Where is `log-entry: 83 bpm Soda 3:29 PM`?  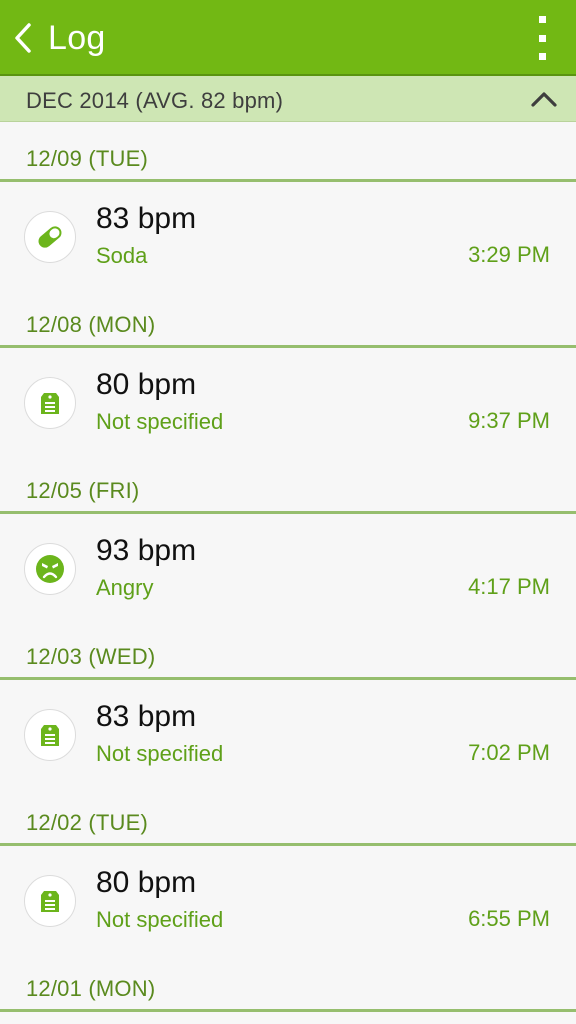 log-entry: 83 bpm Soda 3:29 PM is located at coordinates (288, 235).